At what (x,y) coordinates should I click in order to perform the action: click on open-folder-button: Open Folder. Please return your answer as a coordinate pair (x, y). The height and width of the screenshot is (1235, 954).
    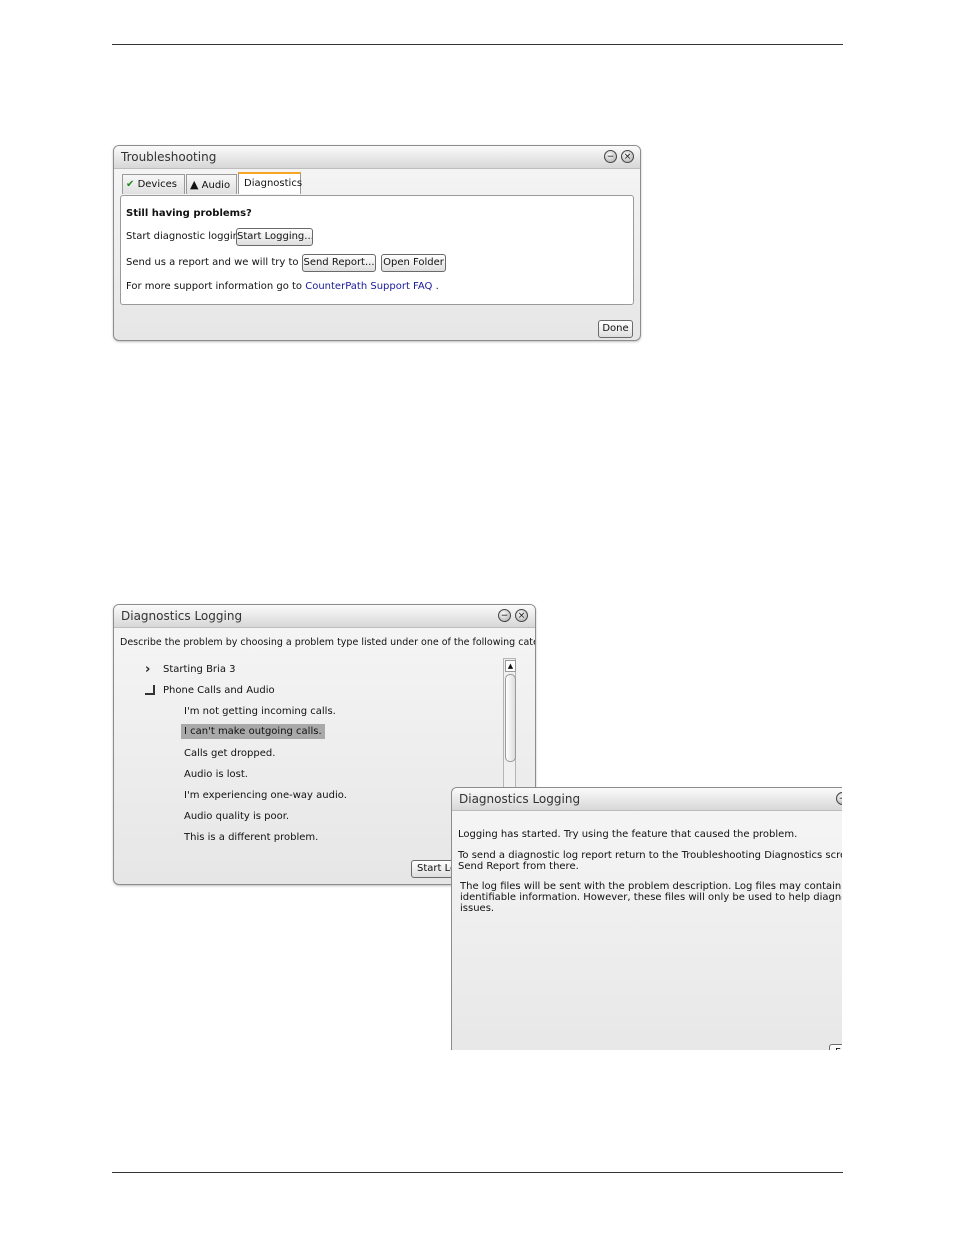
    Looking at the image, I should click on (413, 263).